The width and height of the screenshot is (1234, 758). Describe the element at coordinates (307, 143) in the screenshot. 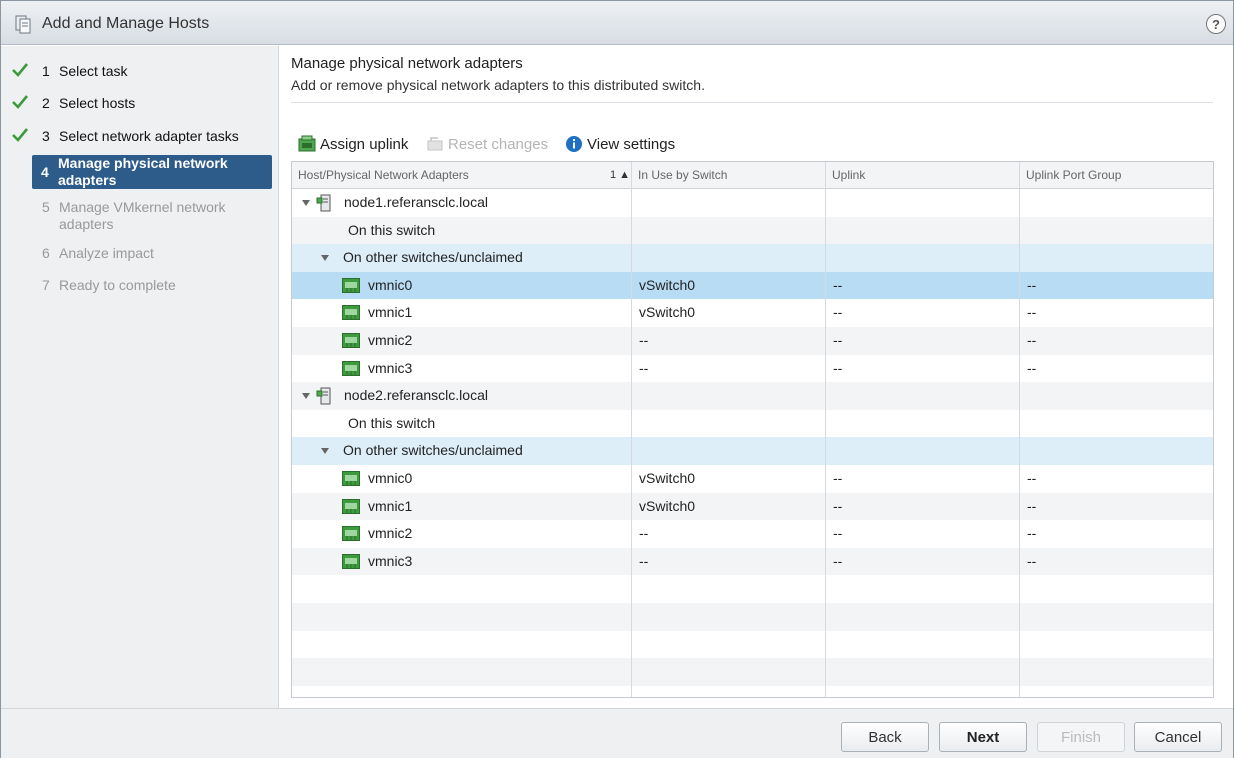

I see `assign-uplink-icon` at that location.